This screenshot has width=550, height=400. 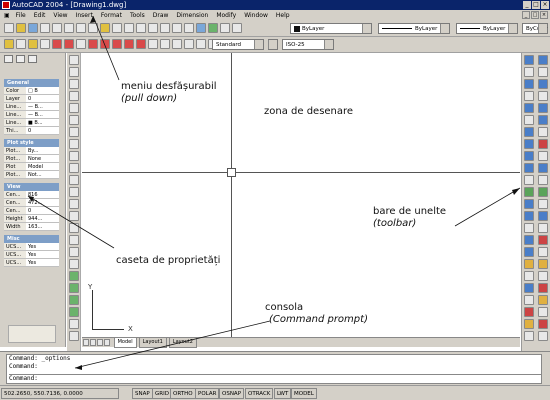 I want to click on grid-toggle: GRID, so click(x=162, y=393).